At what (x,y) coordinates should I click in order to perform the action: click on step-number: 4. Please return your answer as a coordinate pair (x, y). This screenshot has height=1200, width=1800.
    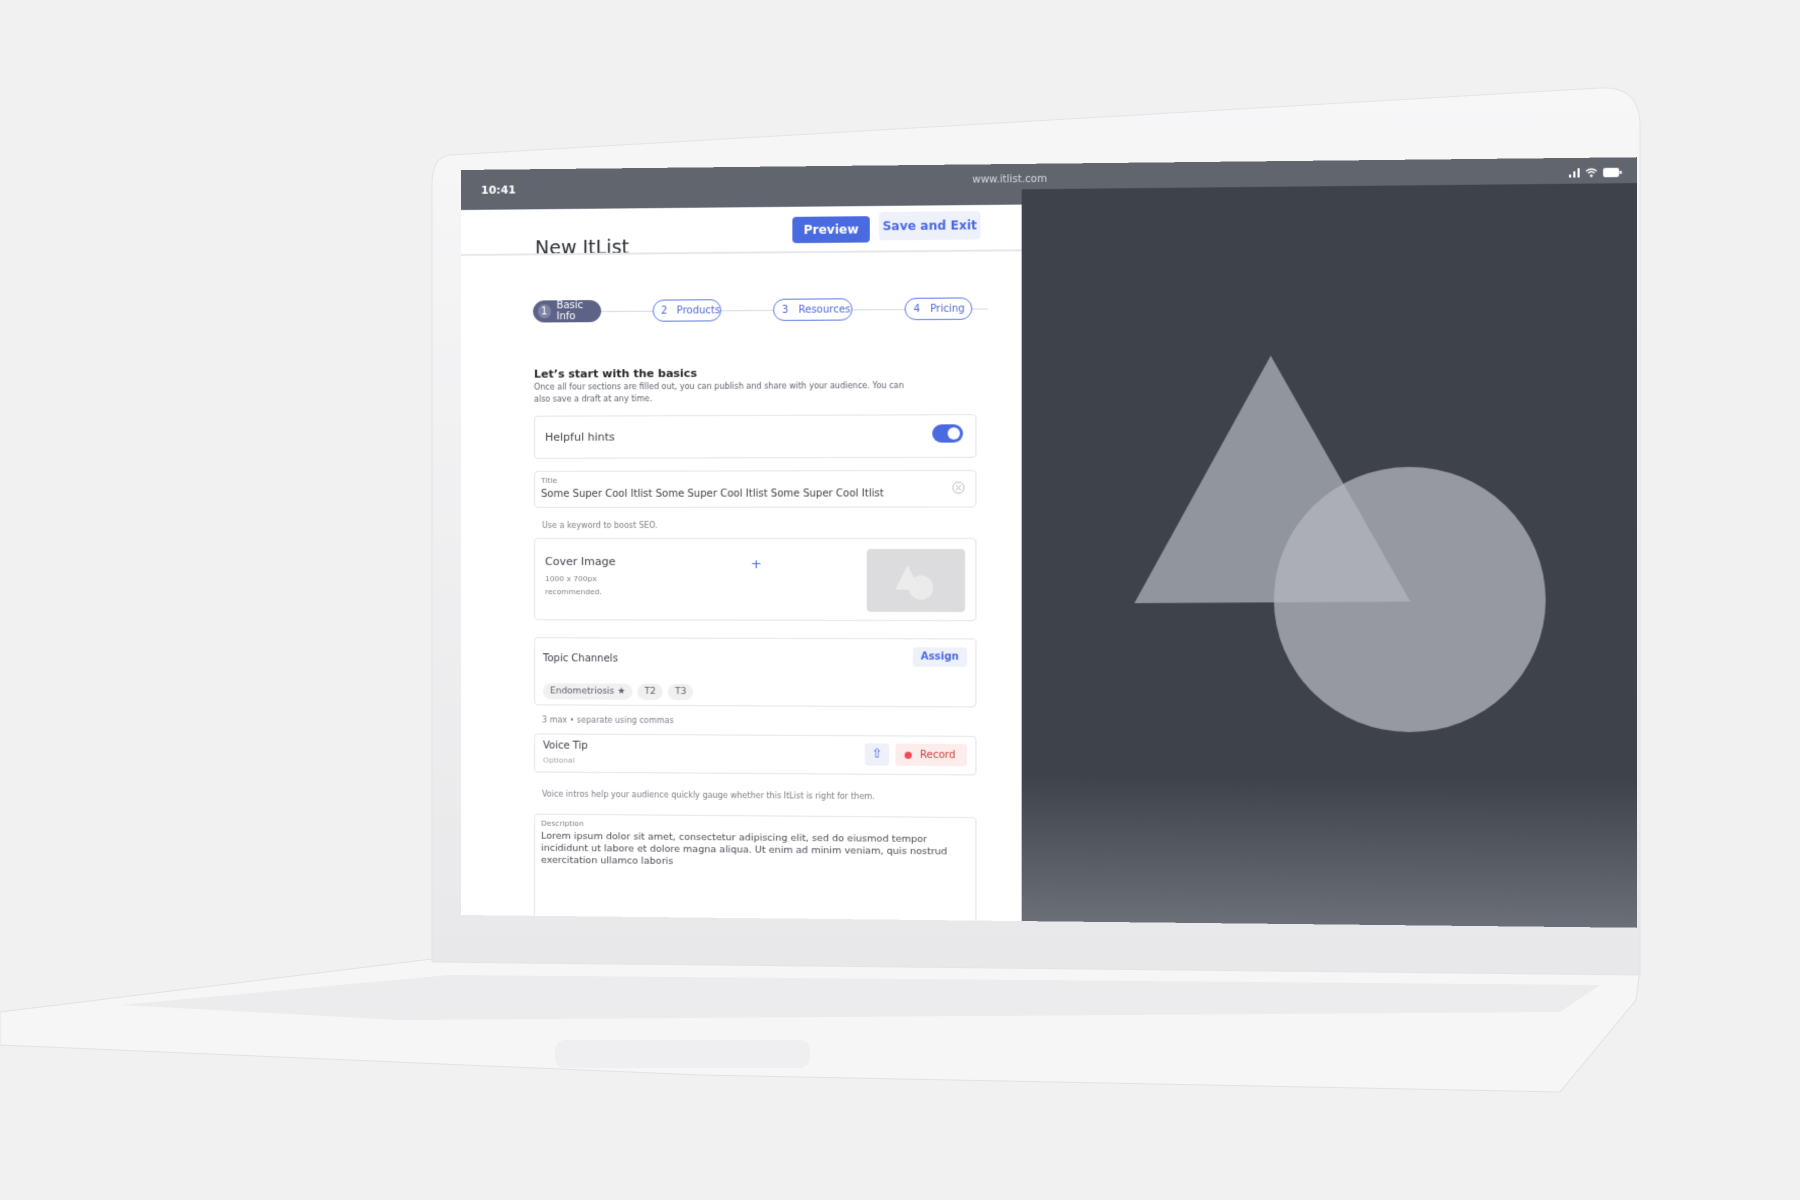
    Looking at the image, I should click on (917, 309).